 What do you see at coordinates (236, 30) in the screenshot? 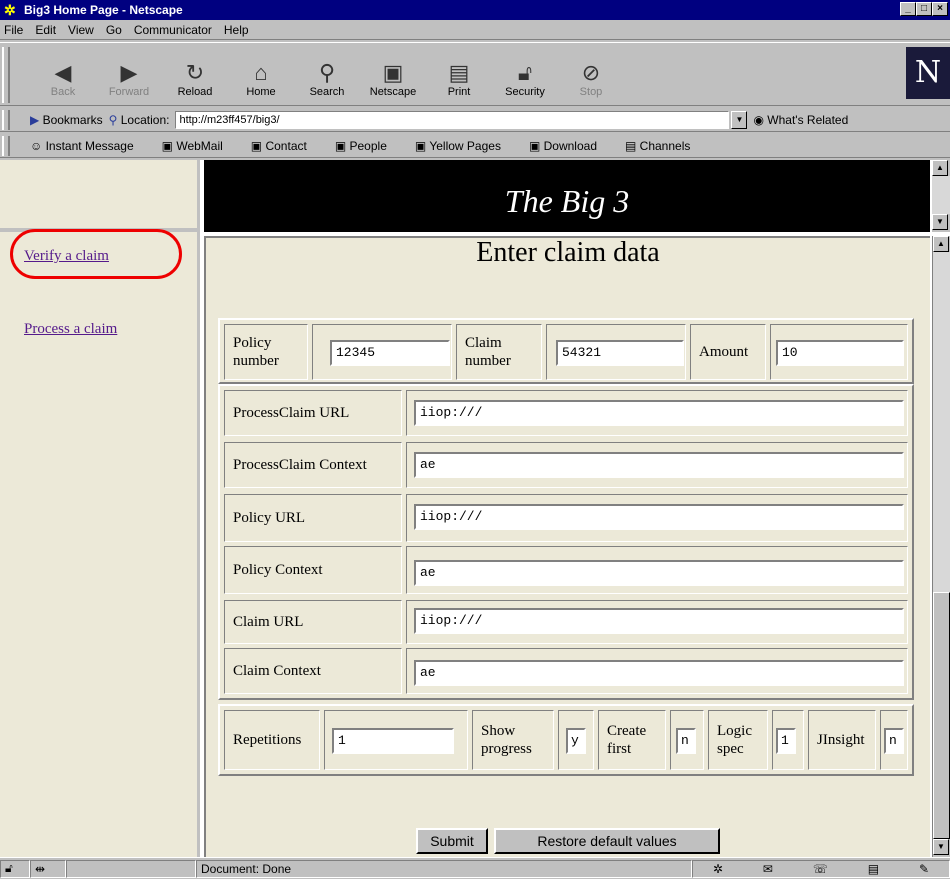
I see `menu-help: Help` at bounding box center [236, 30].